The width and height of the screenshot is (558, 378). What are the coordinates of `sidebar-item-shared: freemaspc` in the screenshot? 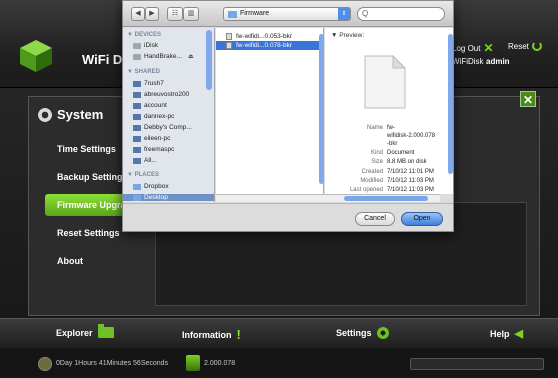 It's located at (153, 149).